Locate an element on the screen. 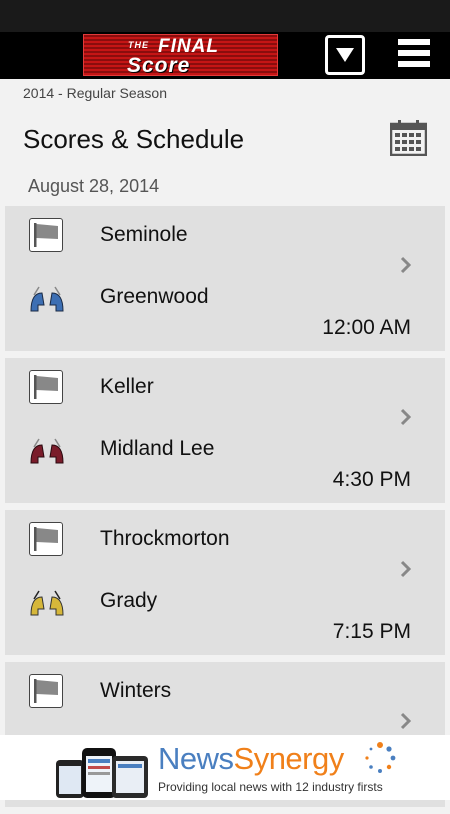 This screenshot has height=814, width=450. away-team: Grady is located at coordinates (129, 600).